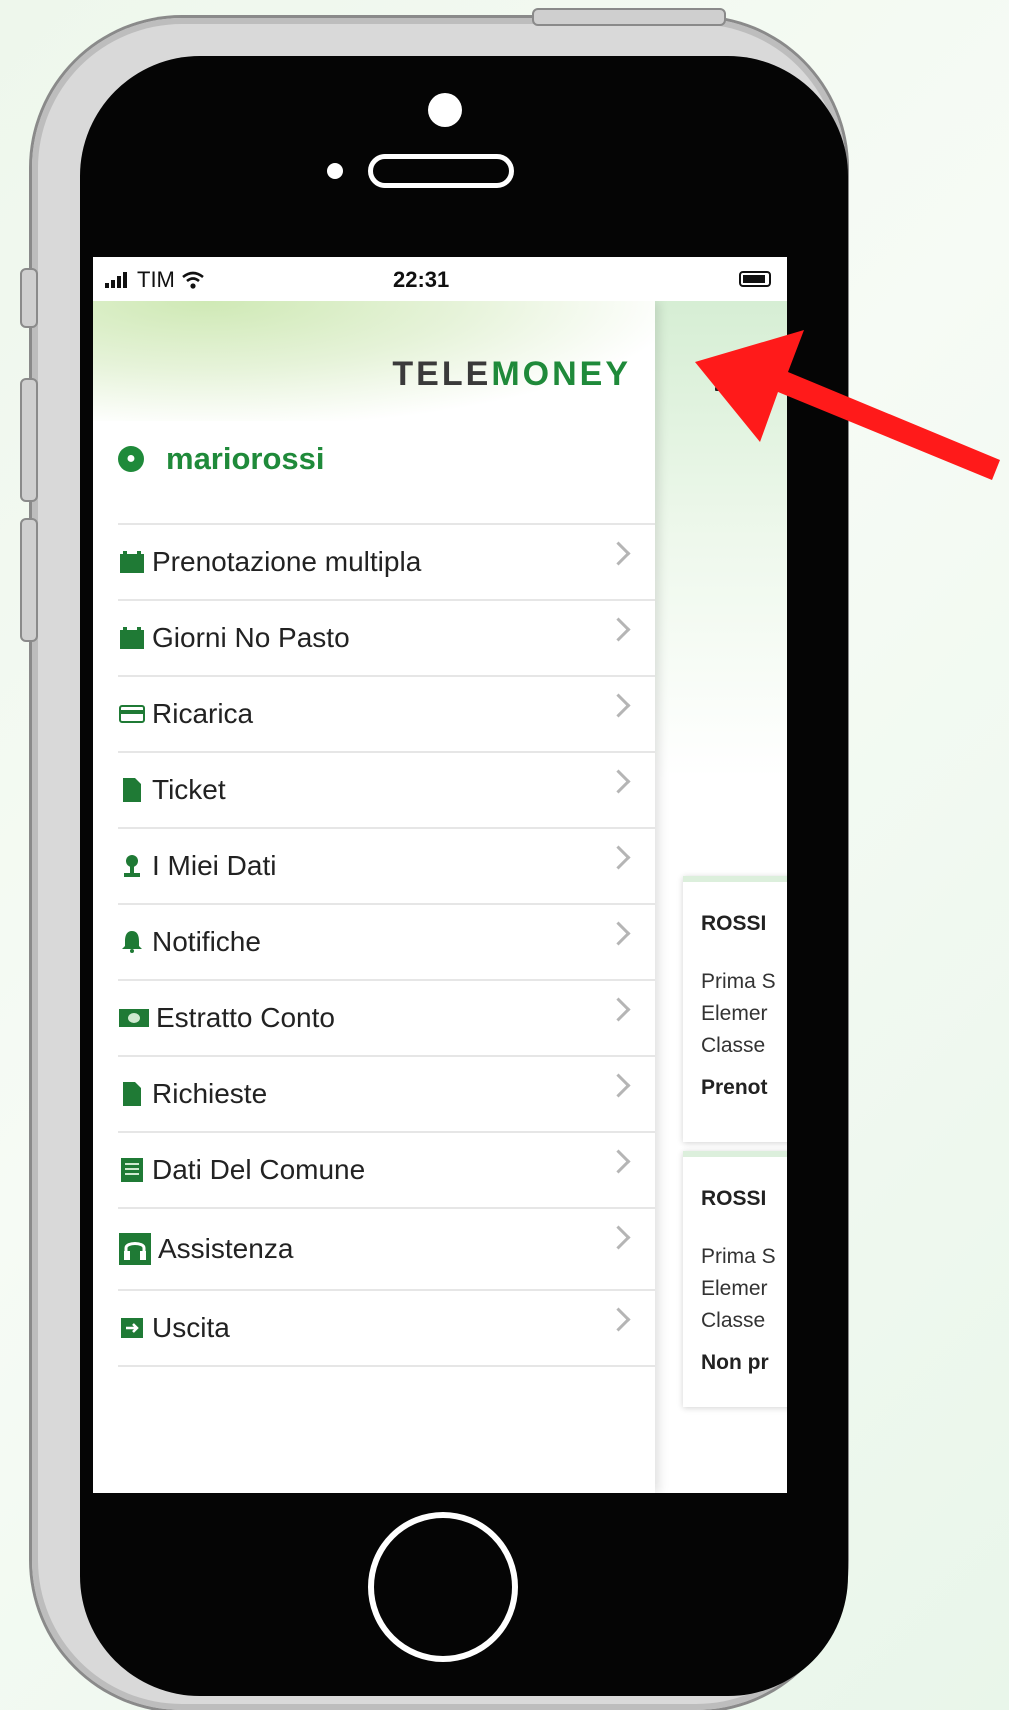  I want to click on menu-item-label: Uscita, so click(191, 1327).